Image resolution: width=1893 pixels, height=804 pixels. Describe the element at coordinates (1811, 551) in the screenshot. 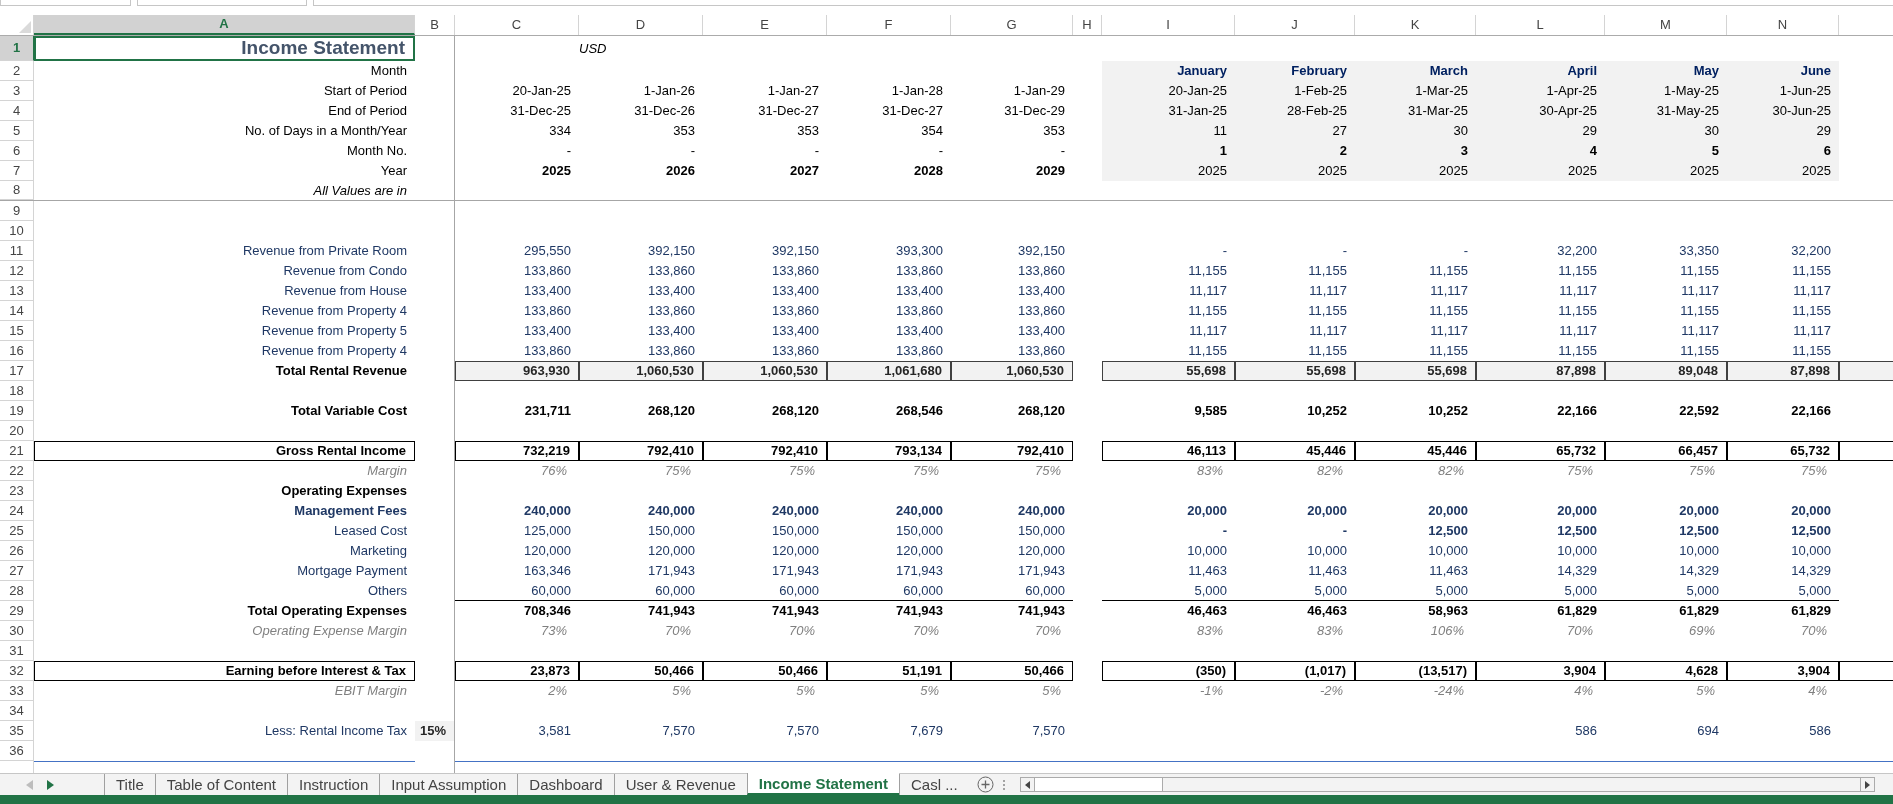

I see `table-cell-text: 10,000` at that location.